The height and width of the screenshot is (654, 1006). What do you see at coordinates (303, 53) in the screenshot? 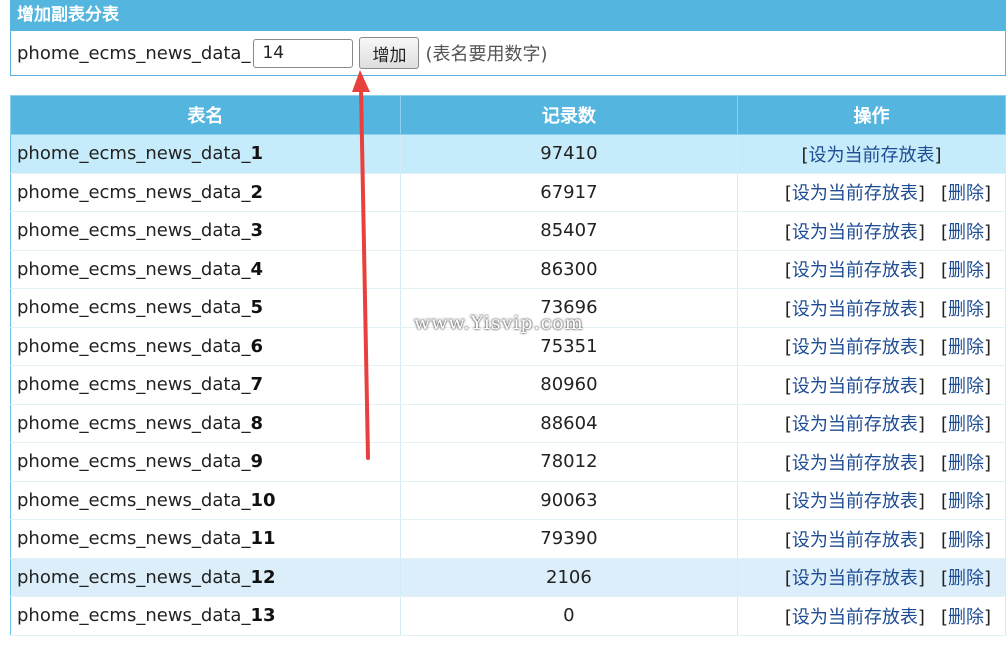
I see `table-number-input` at bounding box center [303, 53].